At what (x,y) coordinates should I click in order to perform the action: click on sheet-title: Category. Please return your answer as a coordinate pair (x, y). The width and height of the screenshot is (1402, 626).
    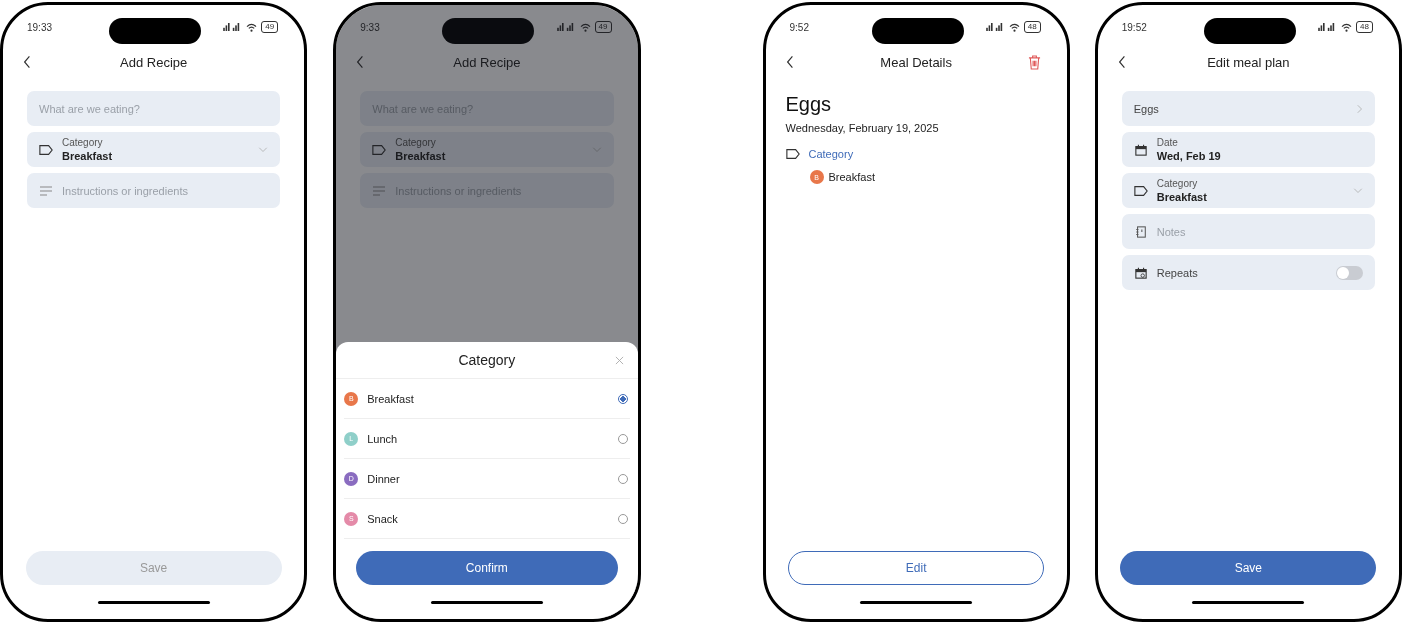
    Looking at the image, I should click on (487, 360).